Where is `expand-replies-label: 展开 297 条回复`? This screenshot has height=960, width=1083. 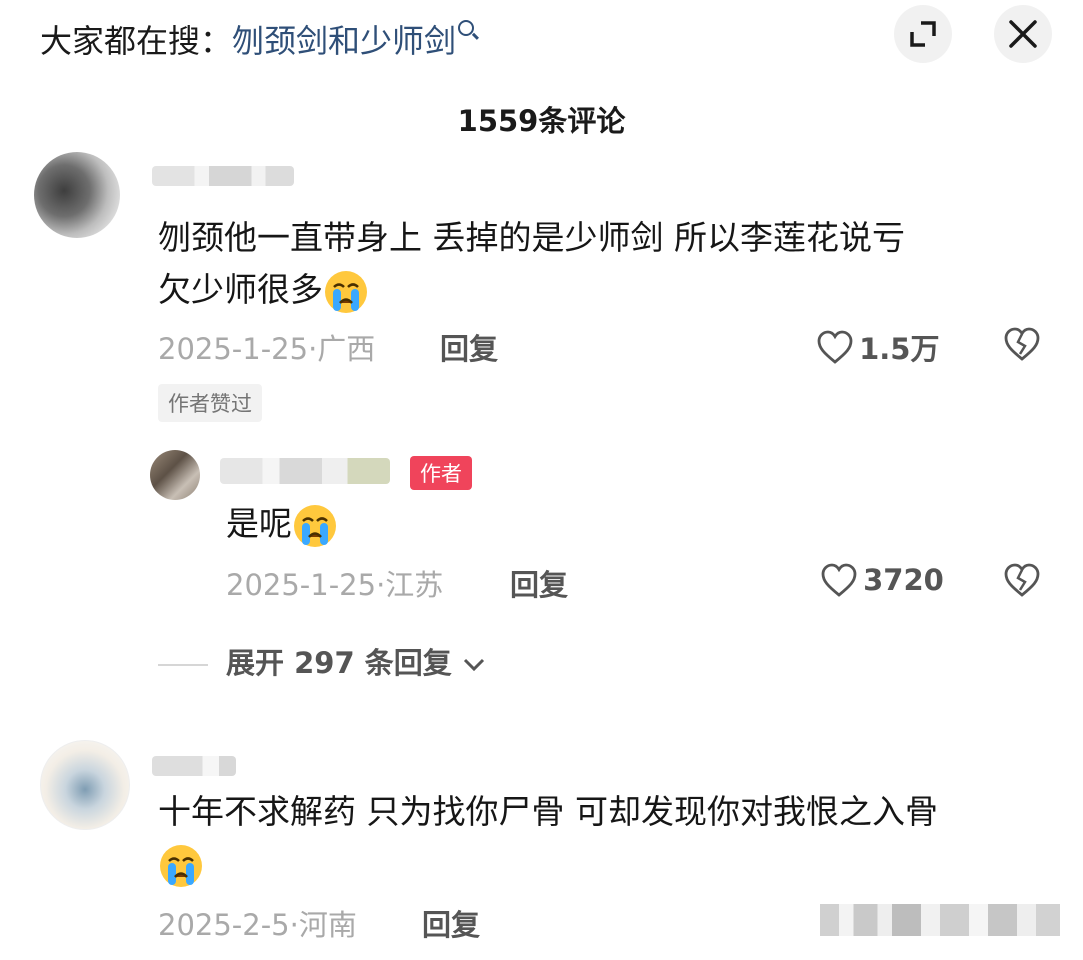
expand-replies-label: 展开 297 条回复 is located at coordinates (339, 663).